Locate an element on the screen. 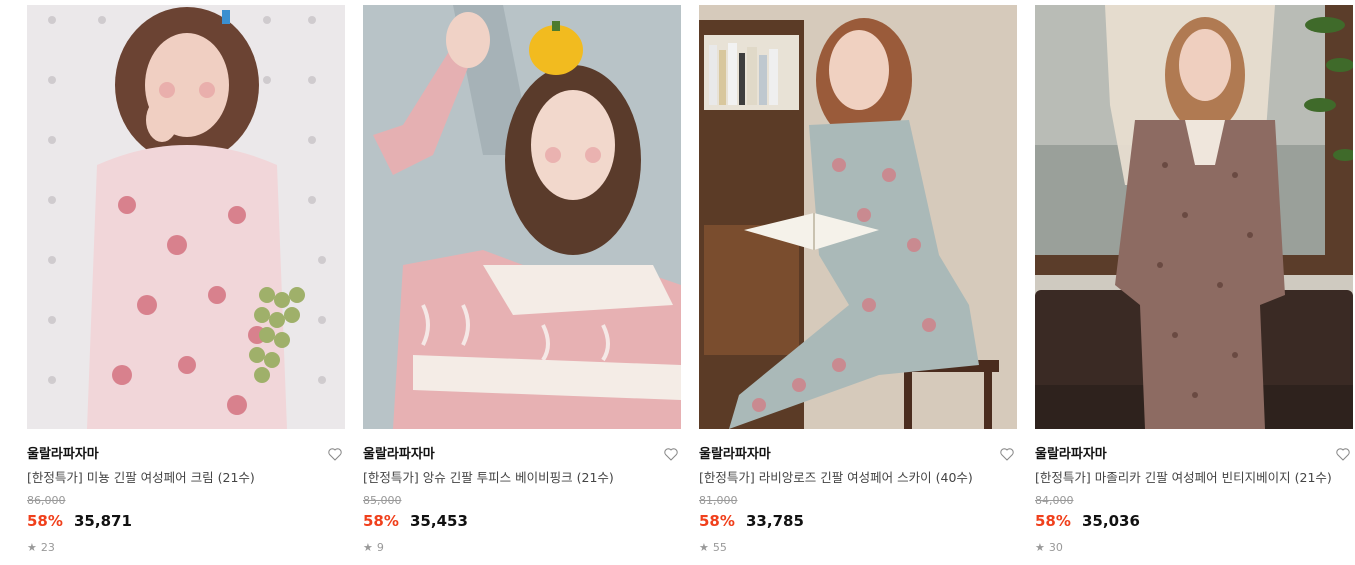 This screenshot has height=565, width=1355. price-row: 58% 35,871 is located at coordinates (186, 521).